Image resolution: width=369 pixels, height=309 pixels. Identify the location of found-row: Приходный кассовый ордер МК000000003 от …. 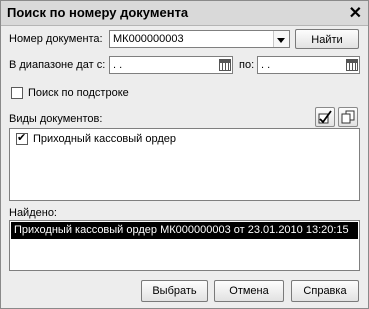
(184, 230).